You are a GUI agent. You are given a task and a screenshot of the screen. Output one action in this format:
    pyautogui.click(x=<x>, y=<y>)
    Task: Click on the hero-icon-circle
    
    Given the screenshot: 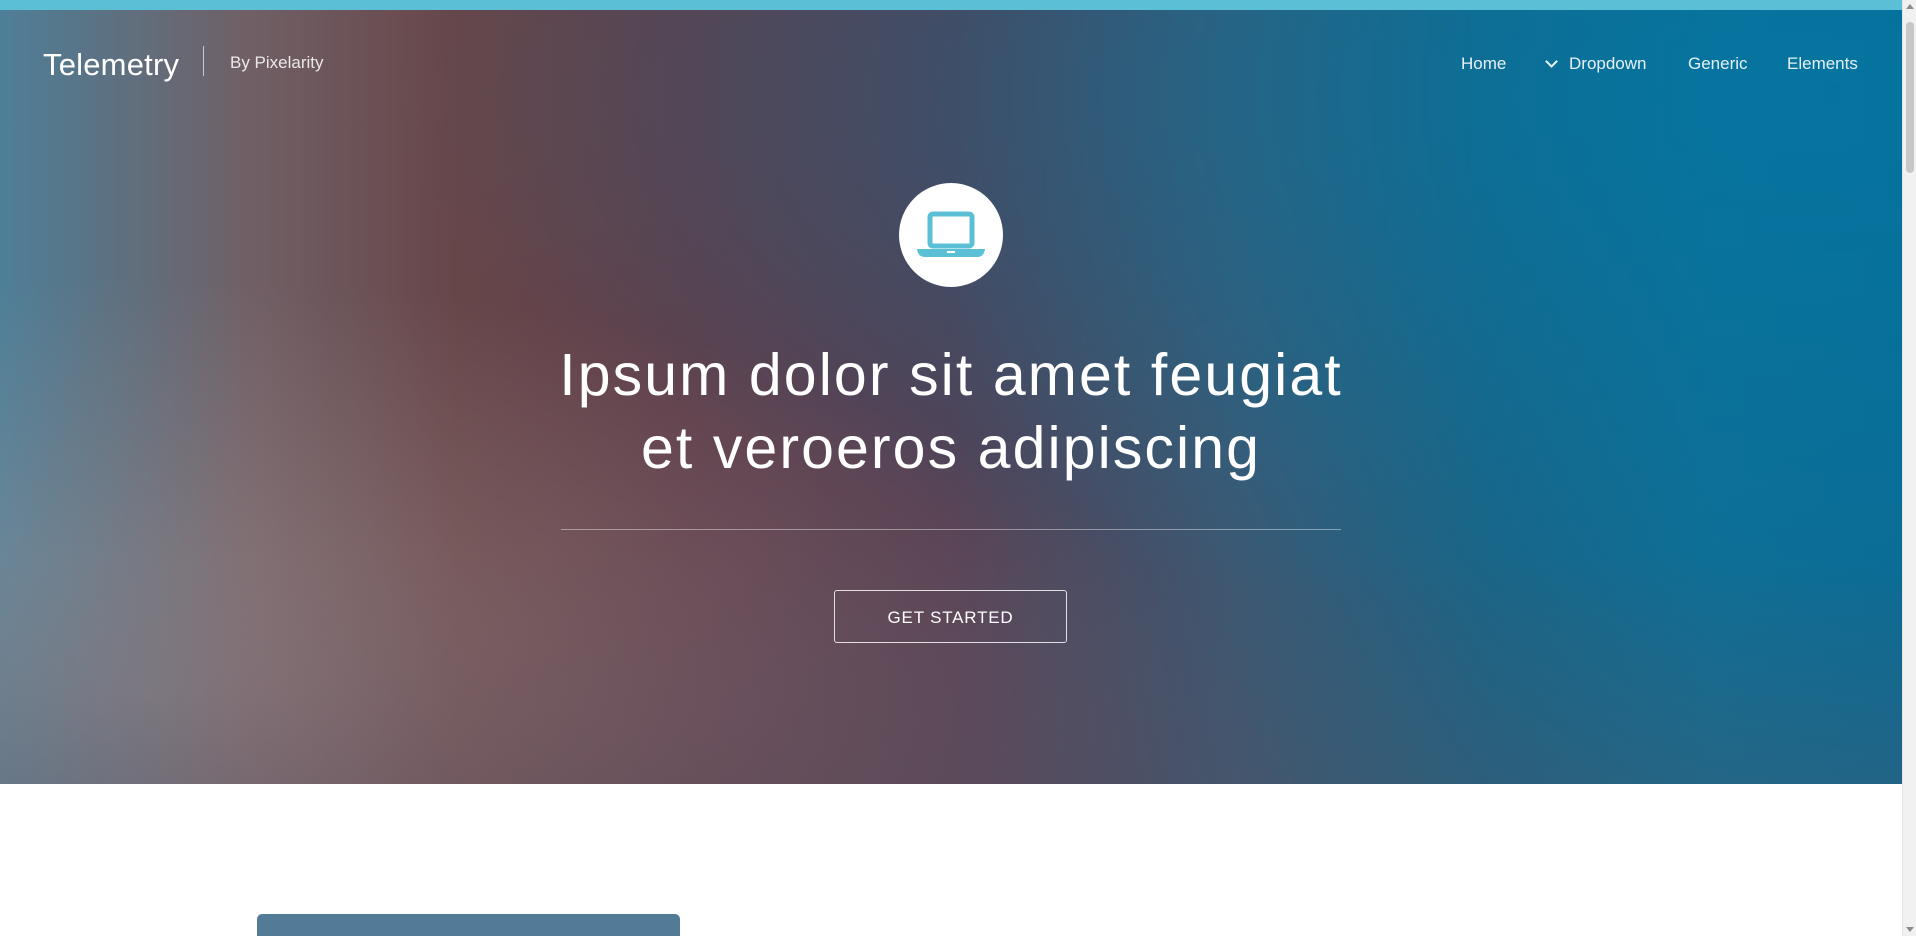 What is the action you would take?
    pyautogui.click(x=951, y=235)
    